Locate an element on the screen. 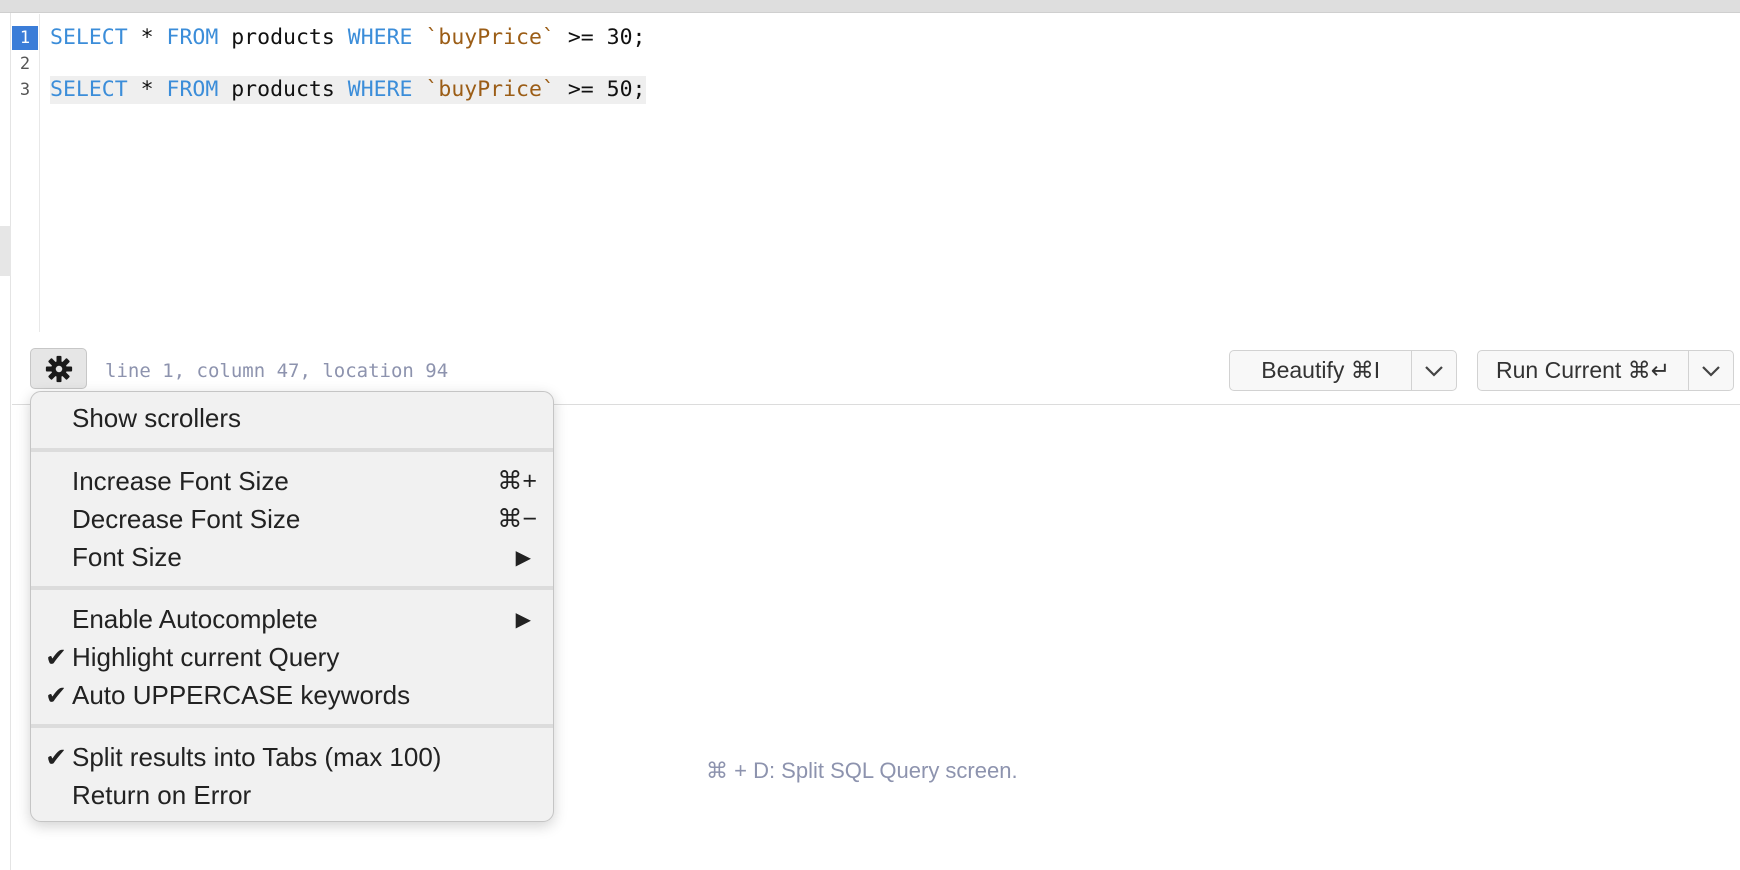  sql-text: >= 30; is located at coordinates (600, 37).